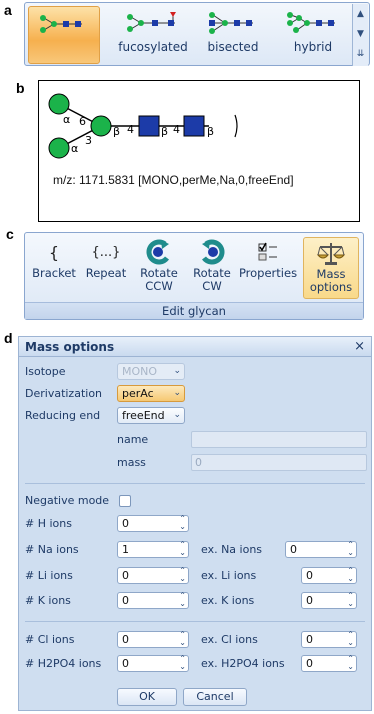 The image size is (374, 714). Describe the element at coordinates (176, 129) in the screenshot. I see `linkage-2-position: 4` at that location.